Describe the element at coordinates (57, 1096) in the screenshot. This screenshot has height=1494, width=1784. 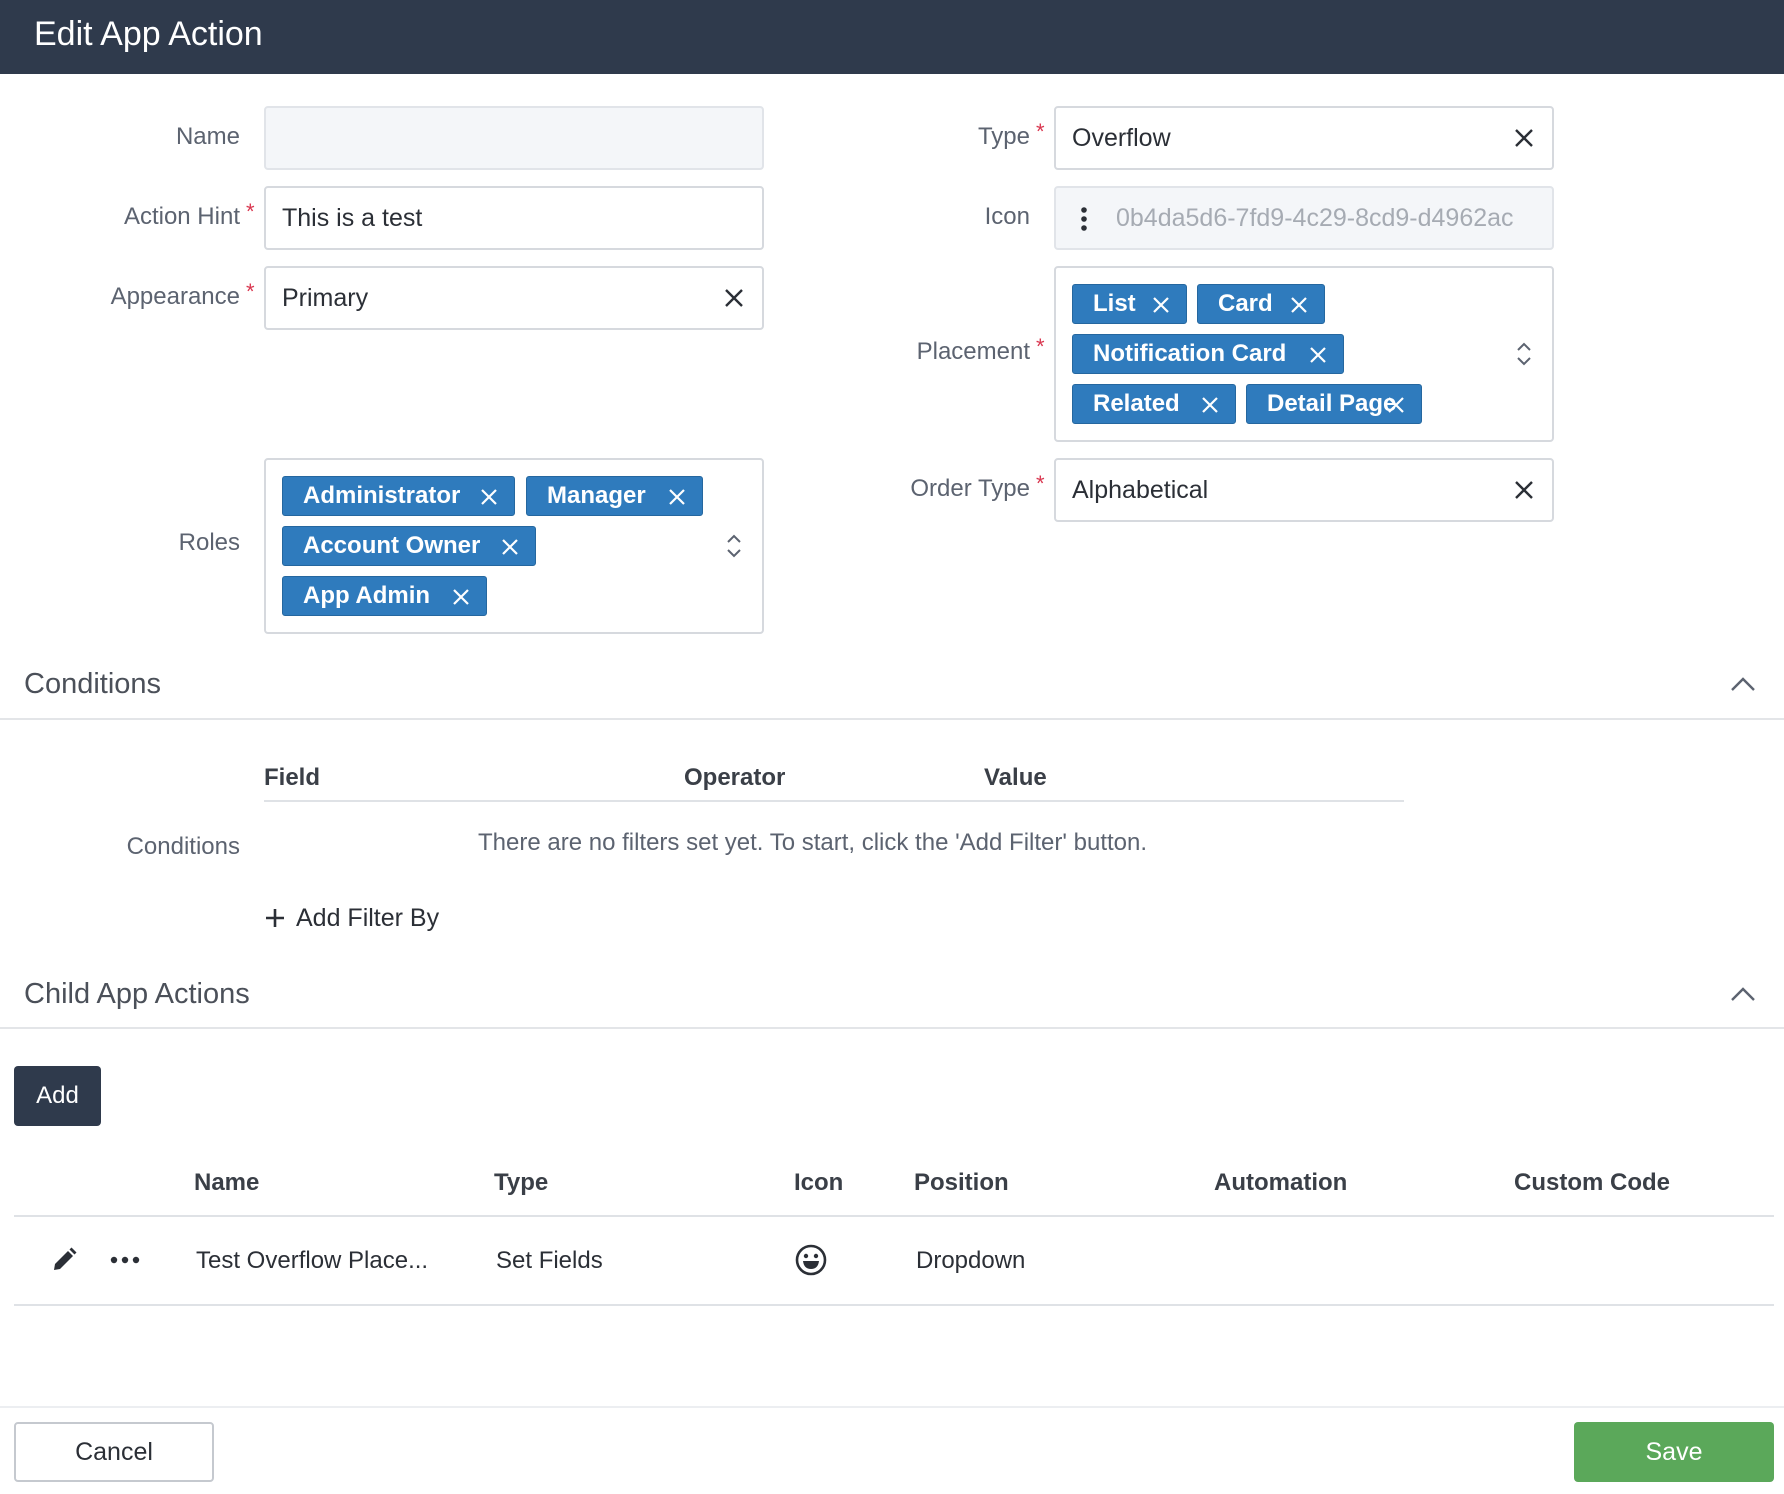
I see `add-child-action-button: Add` at that location.